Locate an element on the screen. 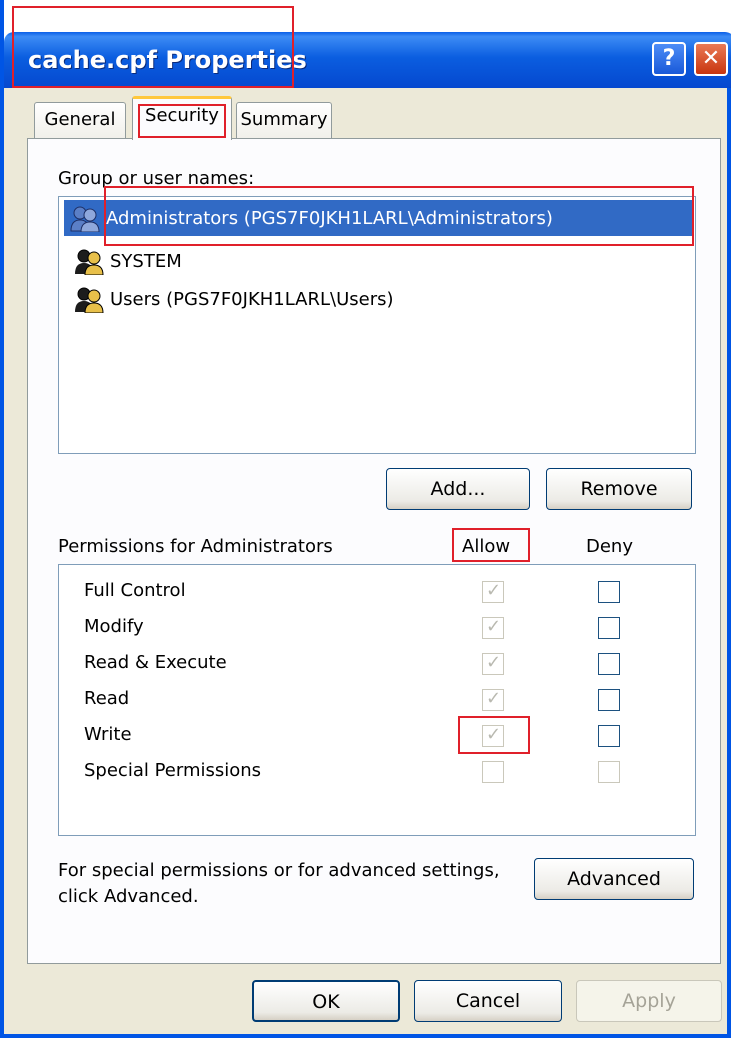 The image size is (731, 1038). deny-modify-checkbox is located at coordinates (609, 628).